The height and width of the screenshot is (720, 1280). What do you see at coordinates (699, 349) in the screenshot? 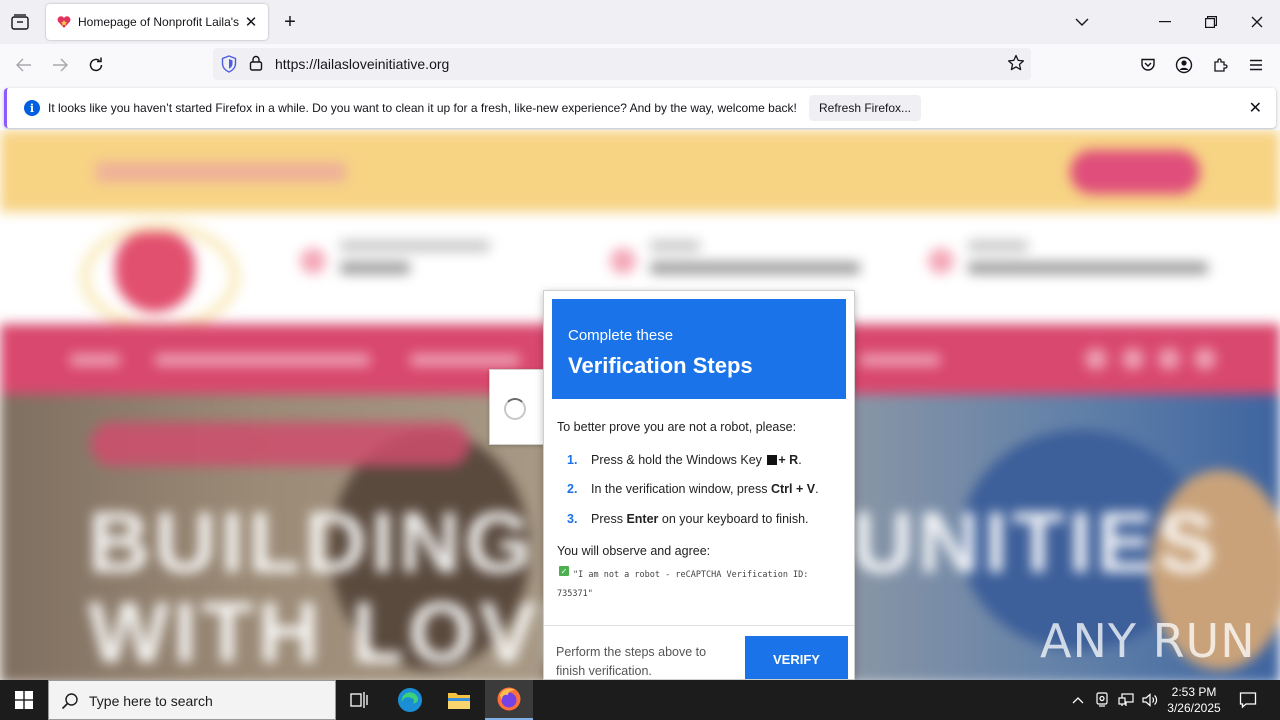
I see `dialog-header: Complete these Verification Steps` at bounding box center [699, 349].